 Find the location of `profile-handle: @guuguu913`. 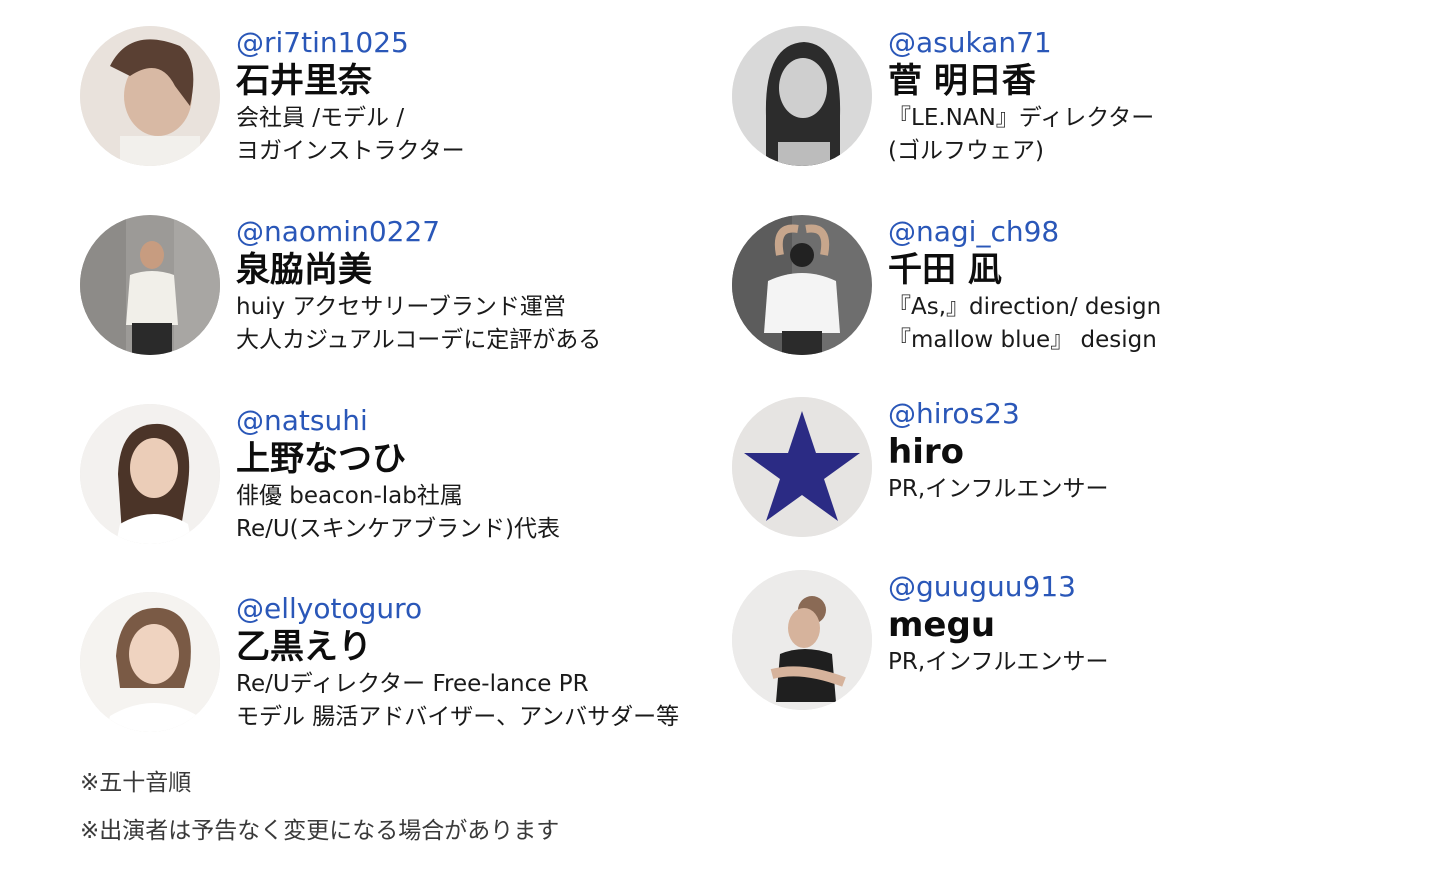

profile-handle: @guuguu913 is located at coordinates (1123, 587).